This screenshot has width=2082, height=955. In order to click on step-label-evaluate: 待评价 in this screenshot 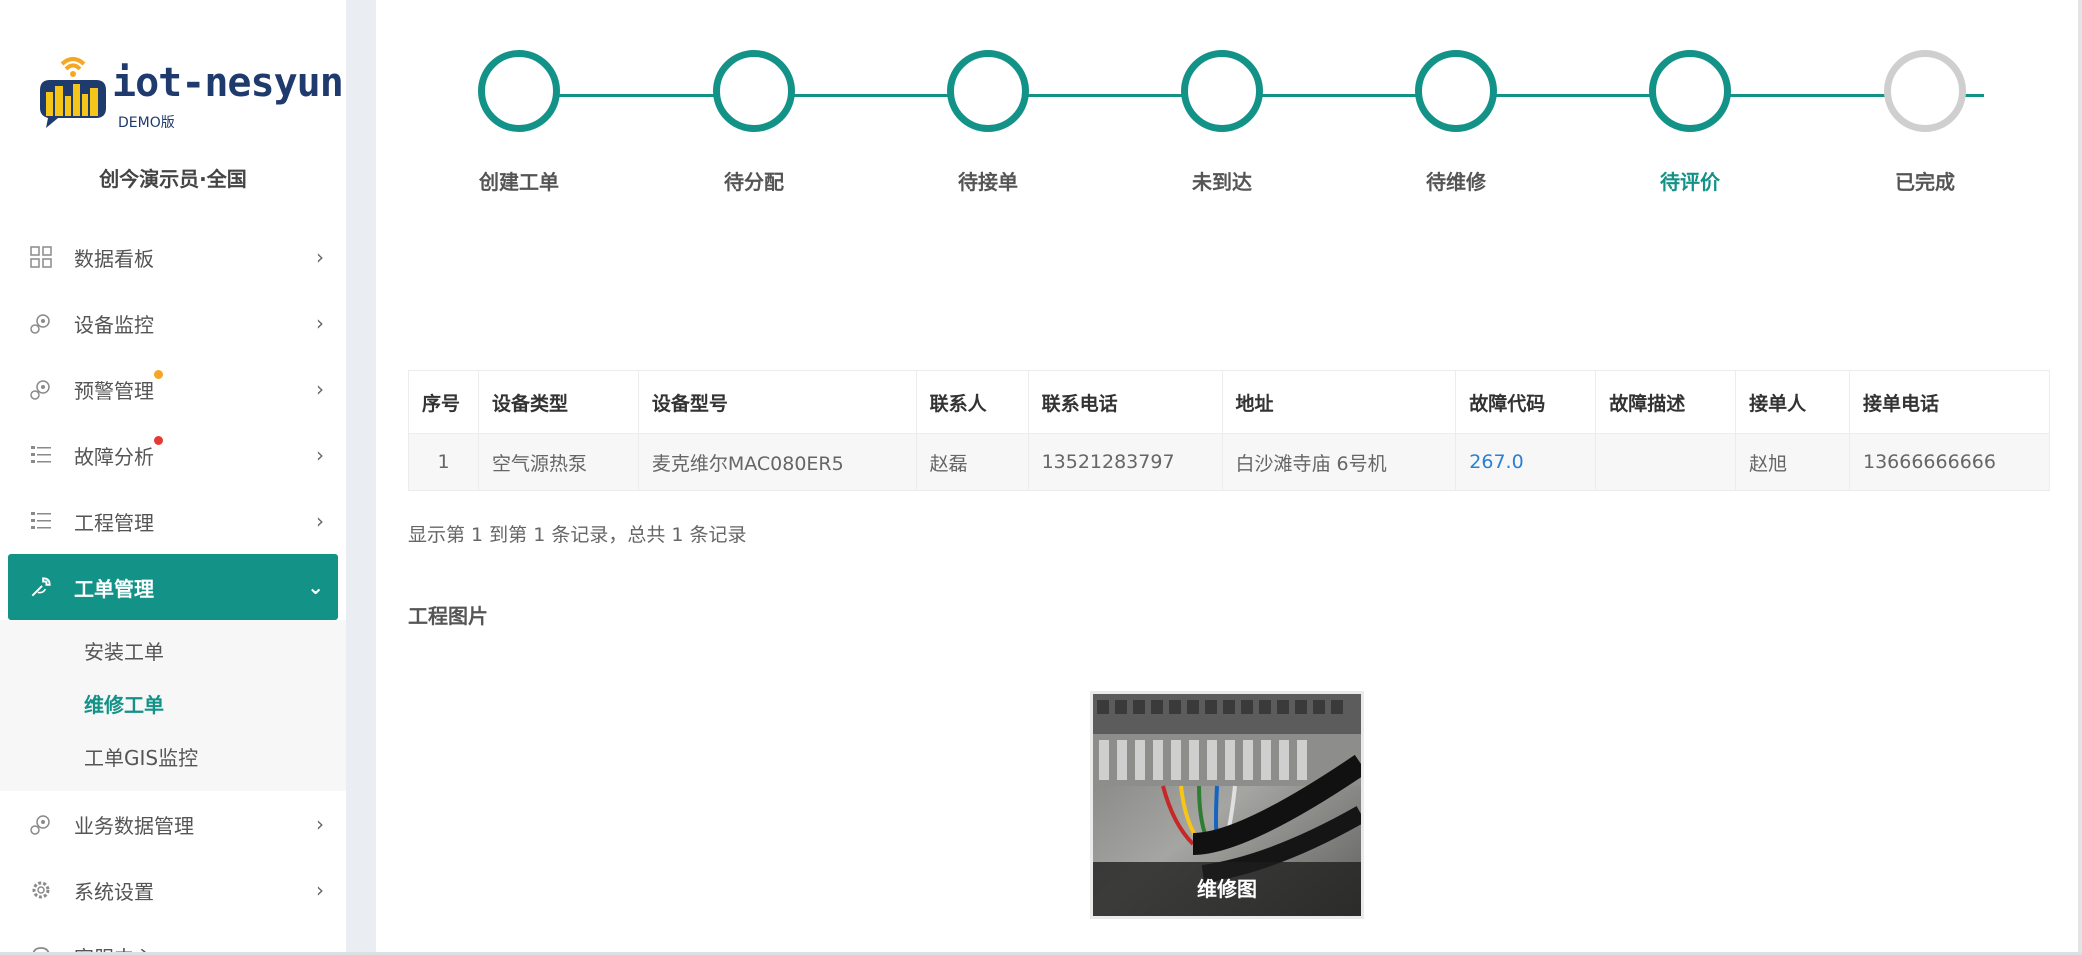, I will do `click(1690, 182)`.